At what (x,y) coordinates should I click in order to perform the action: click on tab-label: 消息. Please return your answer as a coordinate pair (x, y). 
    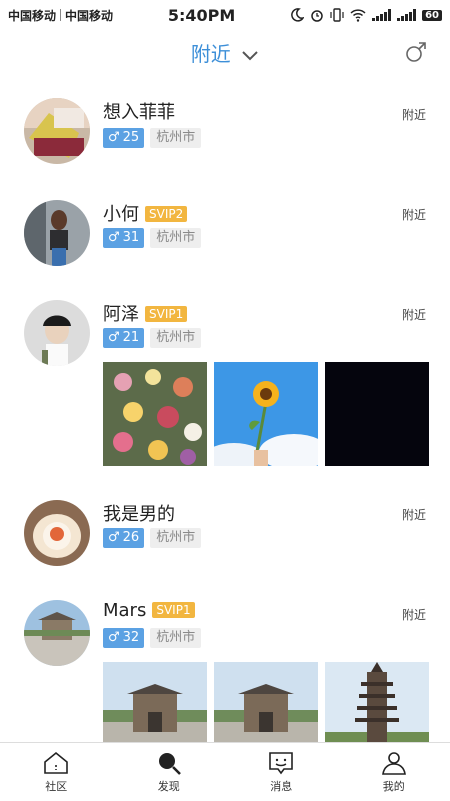
    Looking at the image, I should click on (281, 786).